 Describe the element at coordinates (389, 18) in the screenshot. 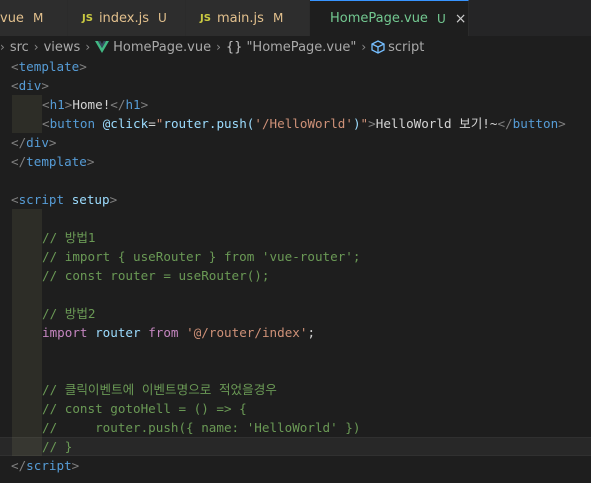

I see `tab-homepage-vue: HomePage.vue U ×` at that location.